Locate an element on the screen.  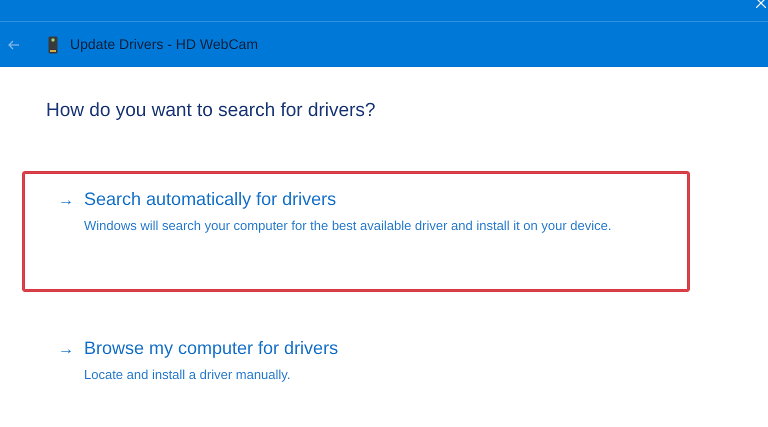
option-description: Locate and install a driver manually. is located at coordinates (188, 375).